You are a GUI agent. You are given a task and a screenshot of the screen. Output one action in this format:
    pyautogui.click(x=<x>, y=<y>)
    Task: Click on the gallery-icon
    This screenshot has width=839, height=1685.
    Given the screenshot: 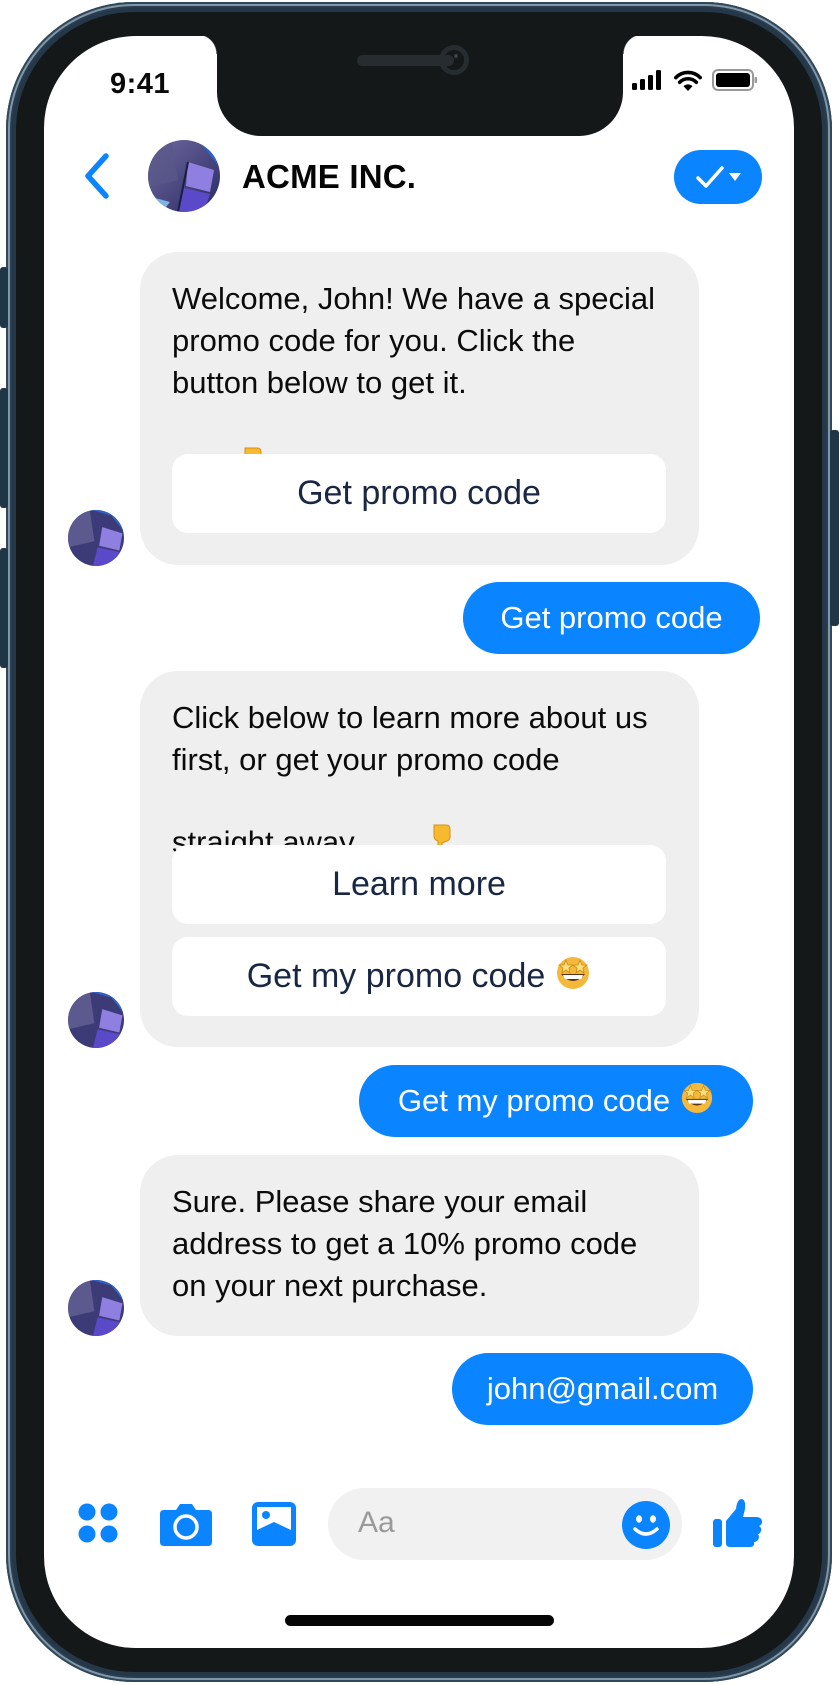 What is the action you would take?
    pyautogui.click(x=274, y=1524)
    